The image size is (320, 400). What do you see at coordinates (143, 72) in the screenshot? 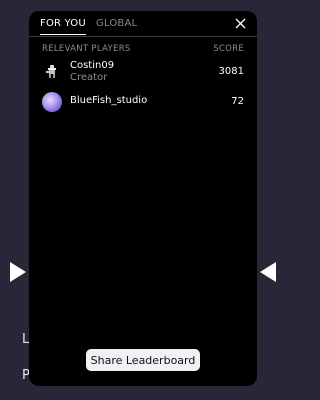
I see `leaderboard-row: Costin09 Creator 3081` at bounding box center [143, 72].